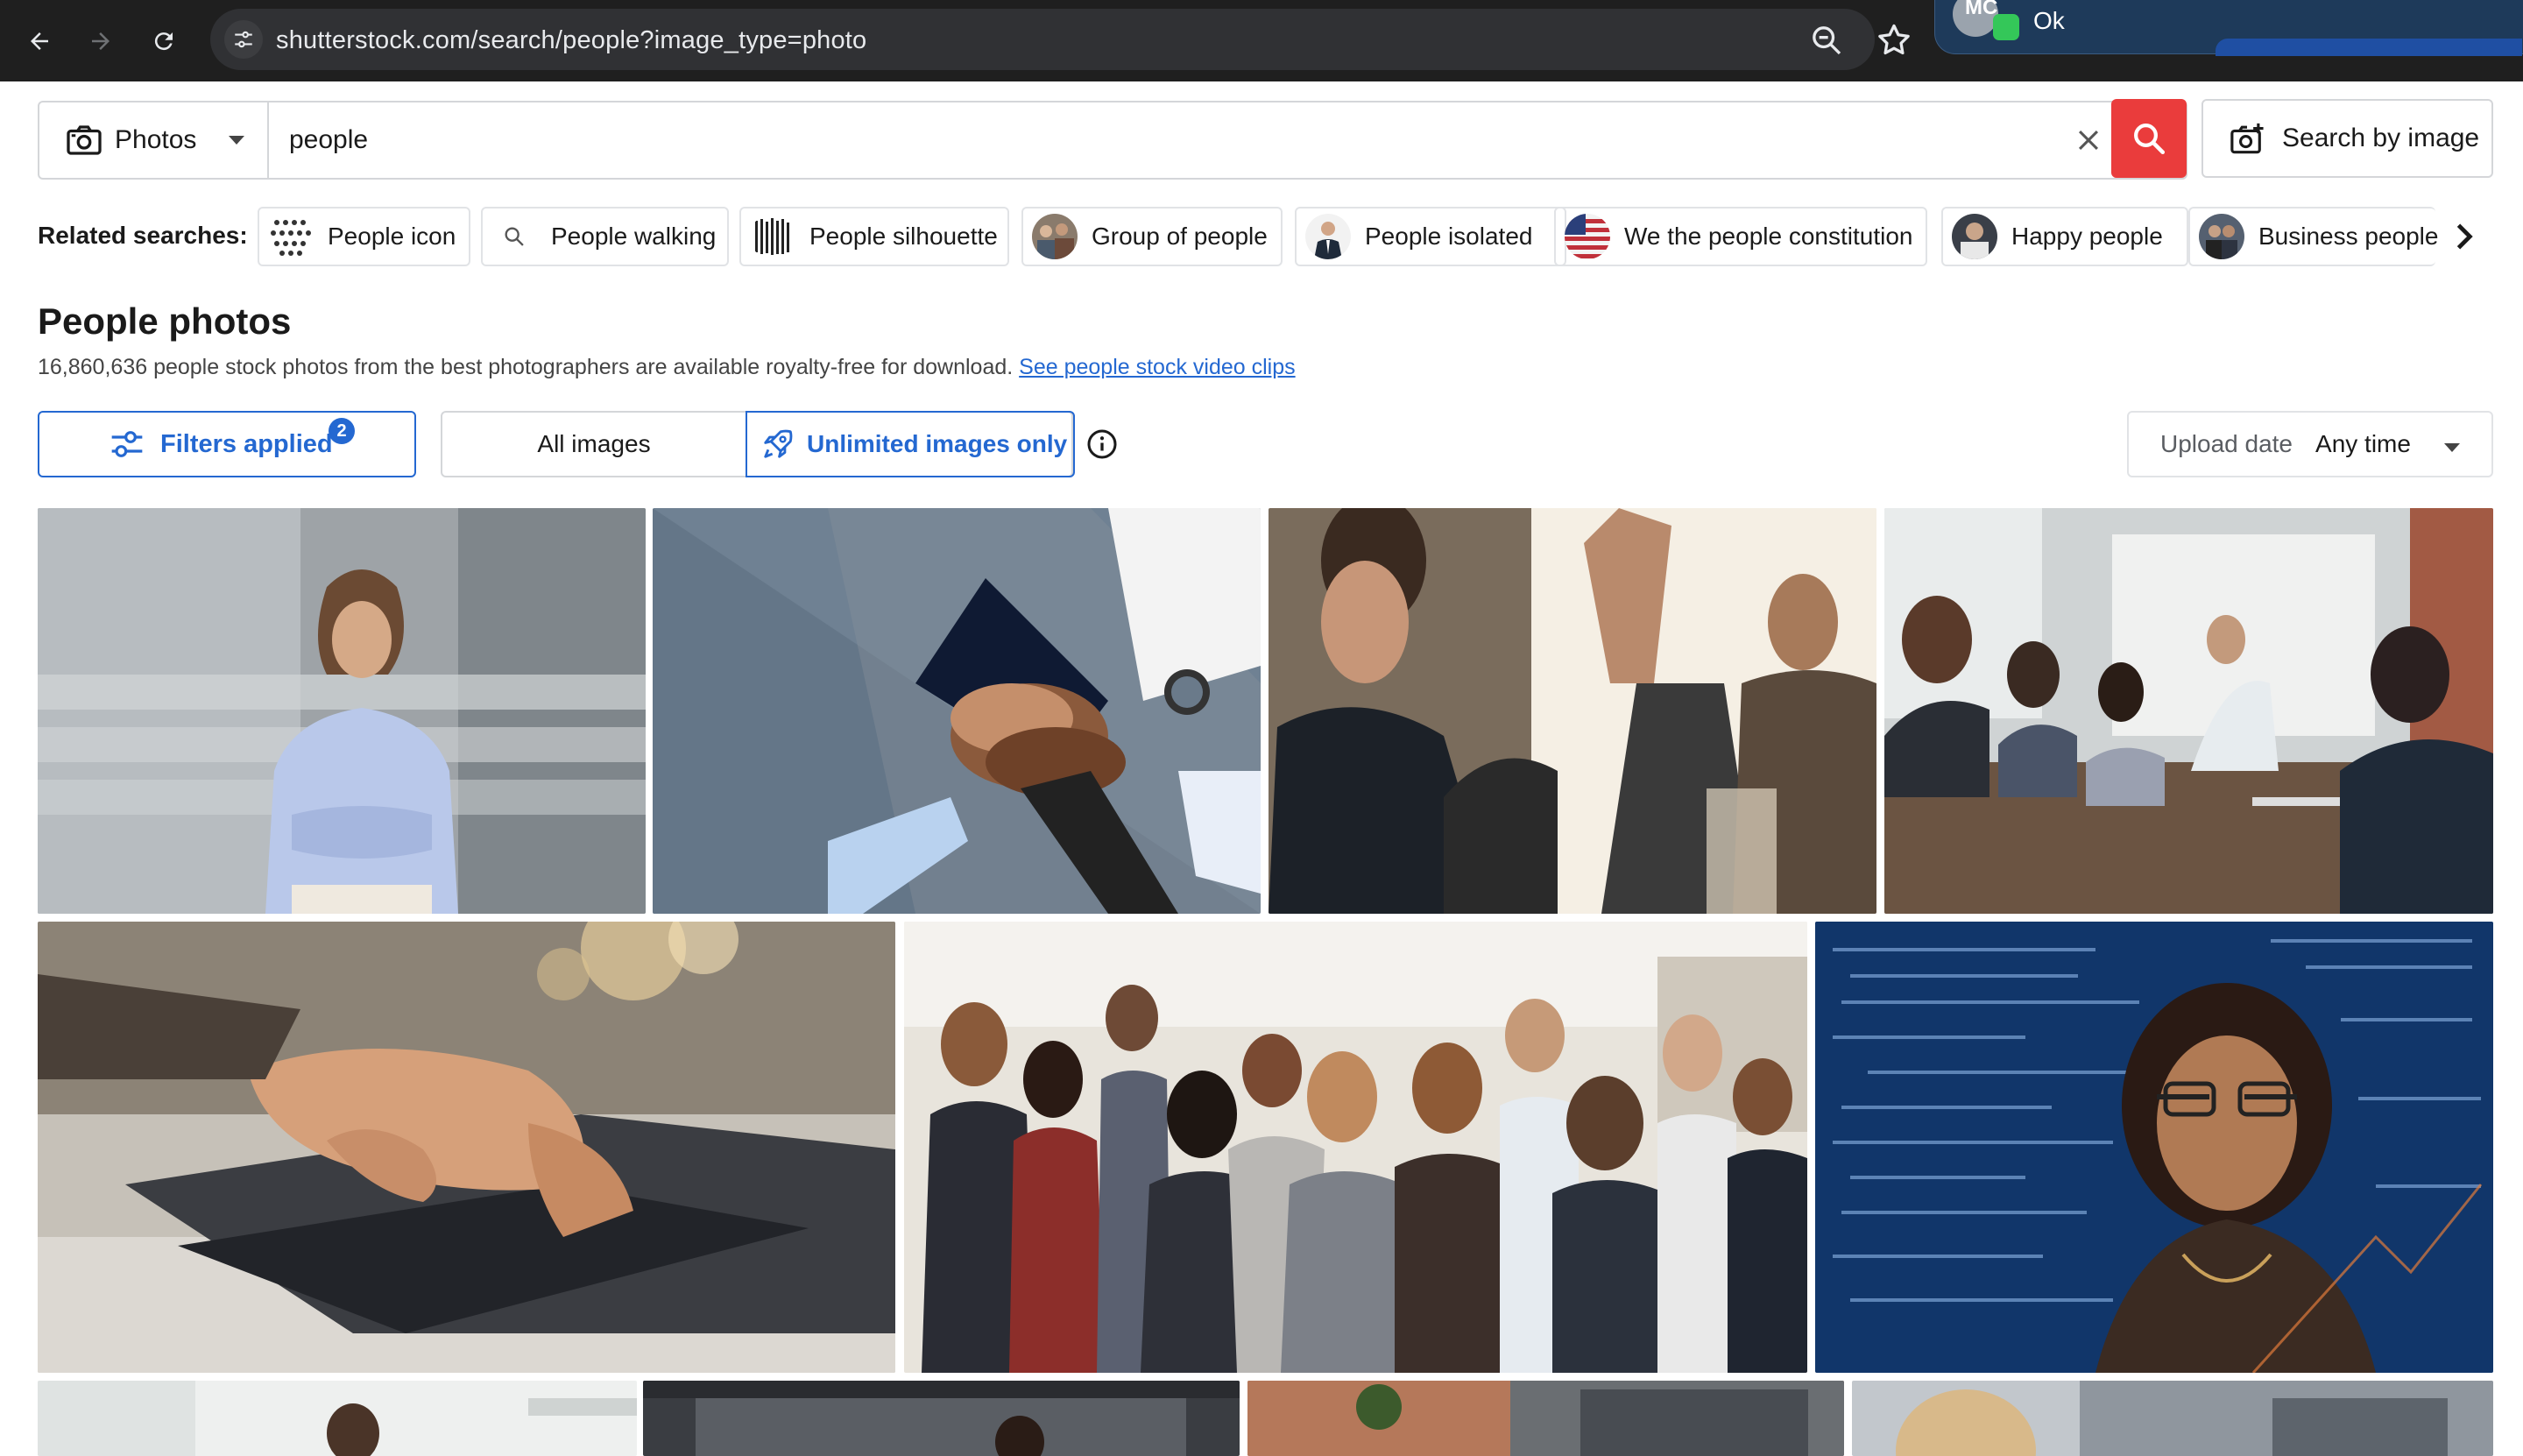 Image resolution: width=2523 pixels, height=1456 pixels. What do you see at coordinates (1827, 40) in the screenshot?
I see `zoom-out-icon` at bounding box center [1827, 40].